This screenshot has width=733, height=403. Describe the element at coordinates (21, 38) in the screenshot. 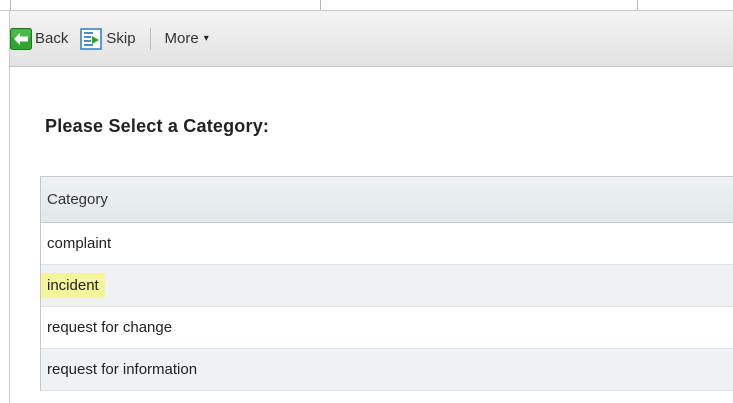

I see `back-arrow-icon` at that location.